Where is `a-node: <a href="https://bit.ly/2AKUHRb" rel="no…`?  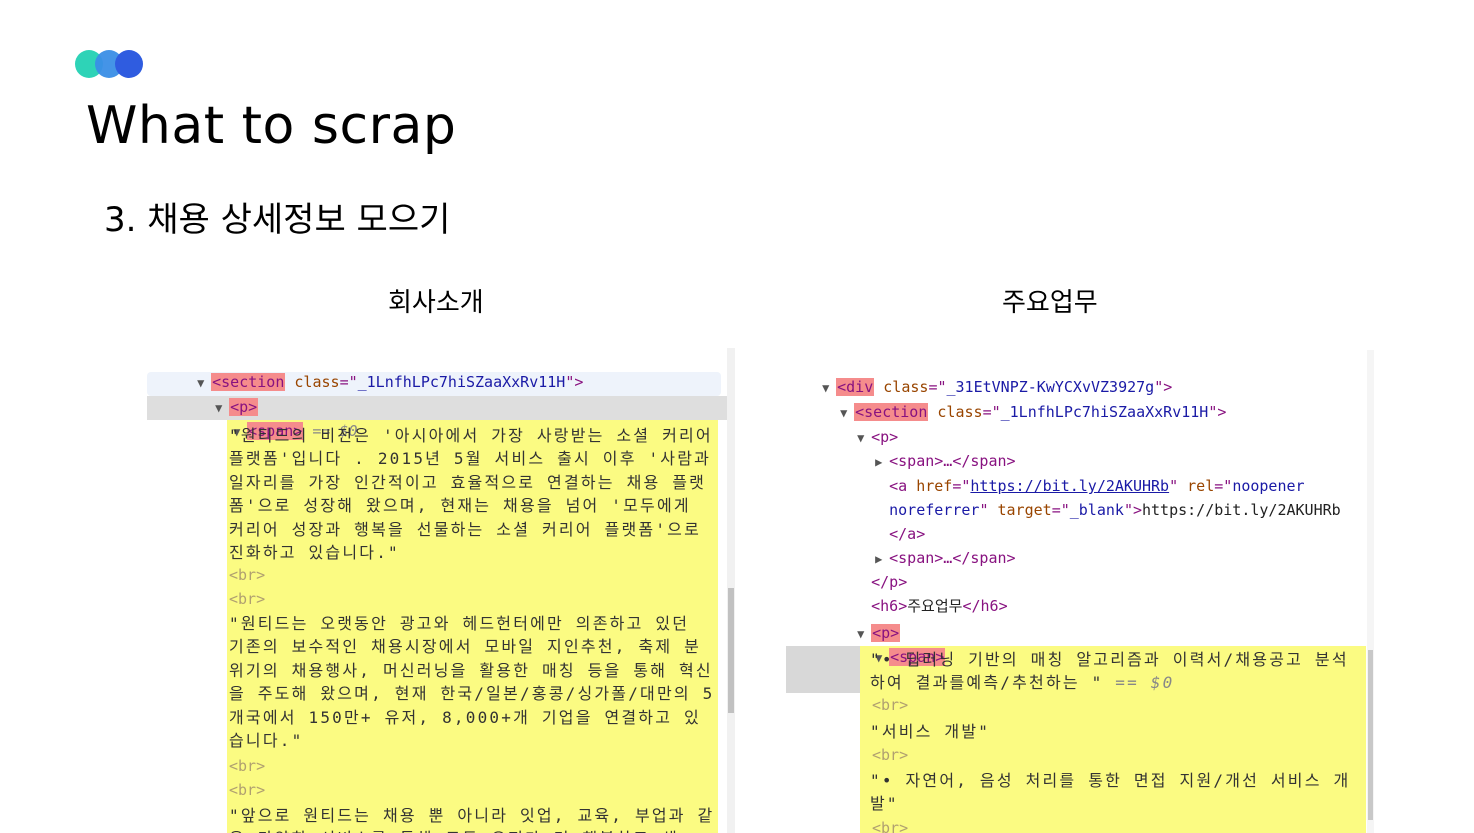 a-node: <a href="https://bit.ly/2AKUHRb" rel="no… is located at coordinates (1078, 474).